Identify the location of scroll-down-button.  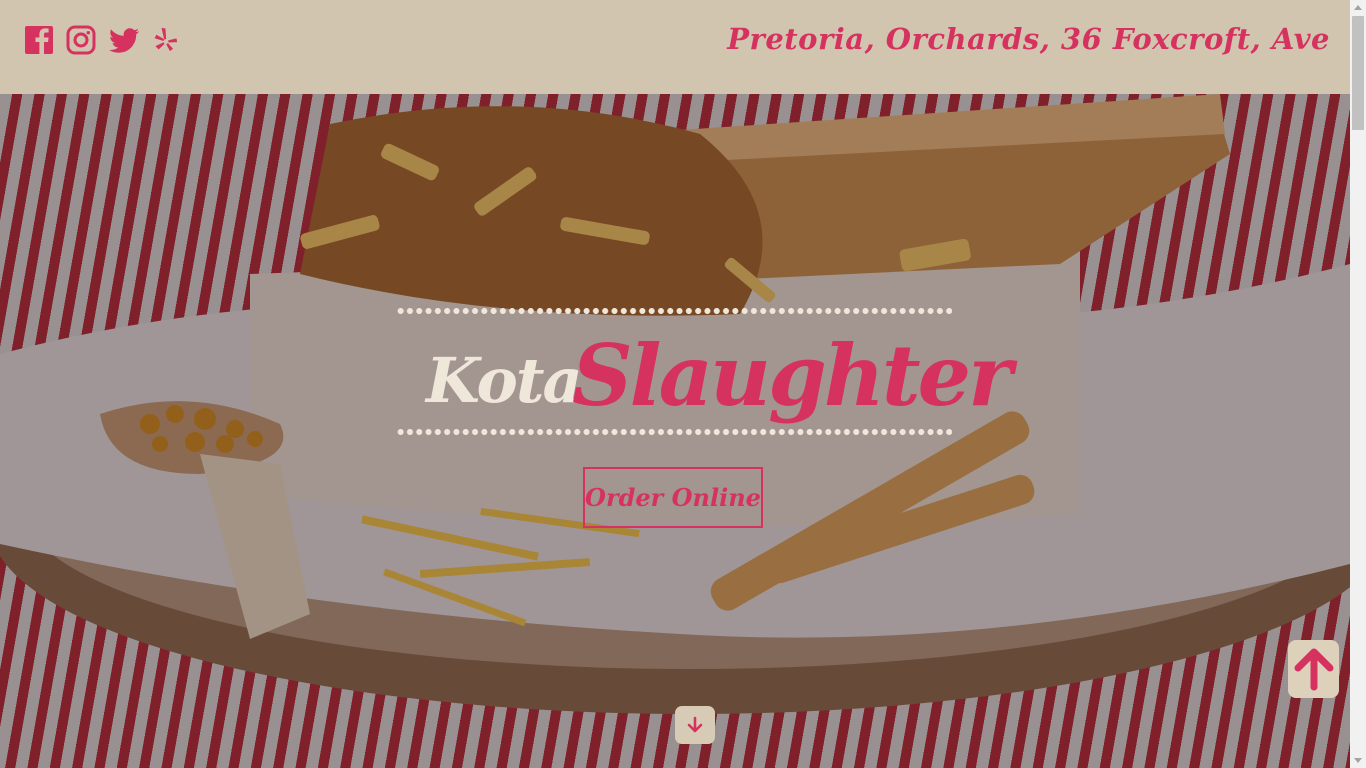
(695, 725).